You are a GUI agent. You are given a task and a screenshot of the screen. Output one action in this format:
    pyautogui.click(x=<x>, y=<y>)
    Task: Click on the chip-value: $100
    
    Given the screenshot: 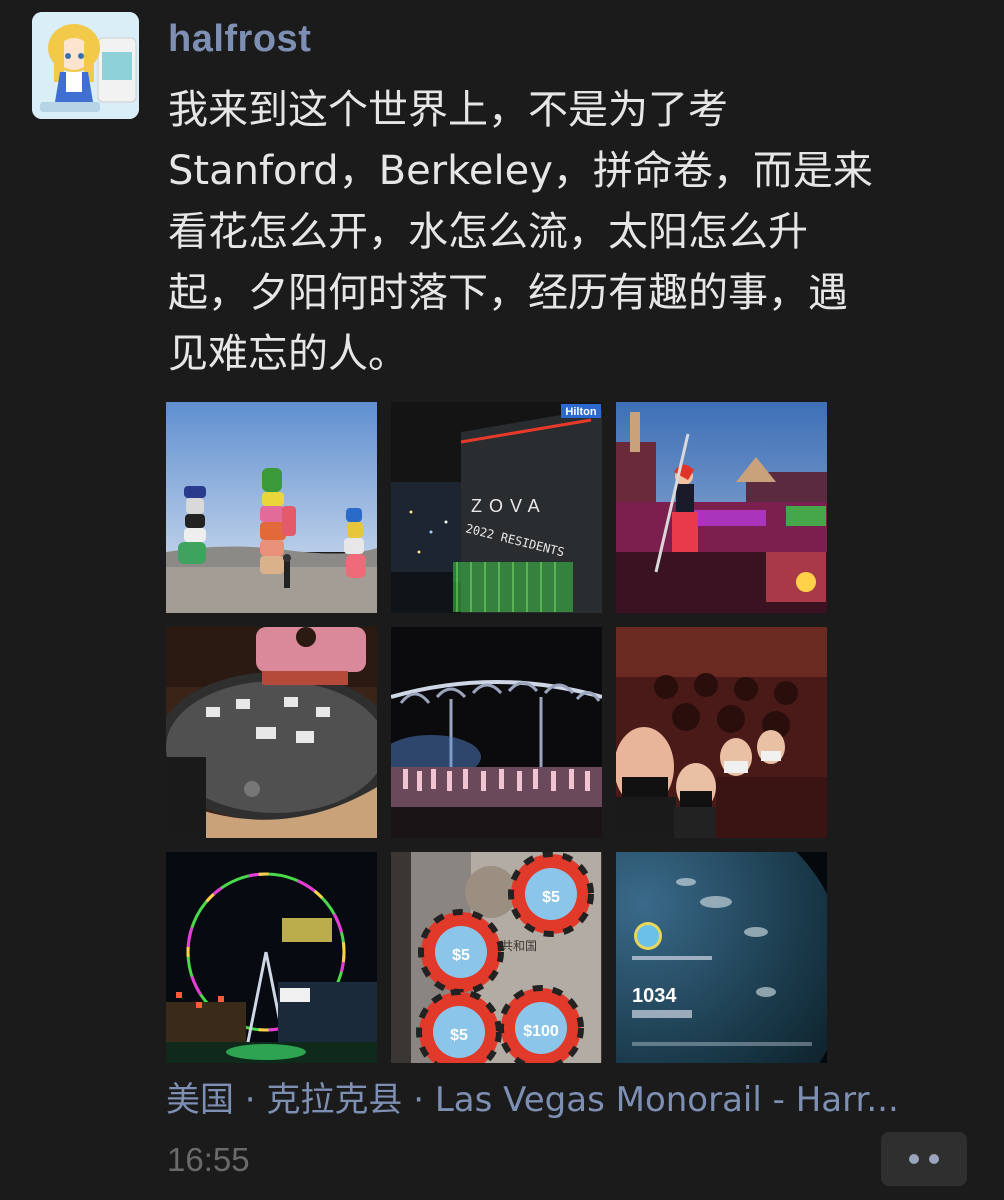 What is the action you would take?
    pyautogui.click(x=541, y=1031)
    